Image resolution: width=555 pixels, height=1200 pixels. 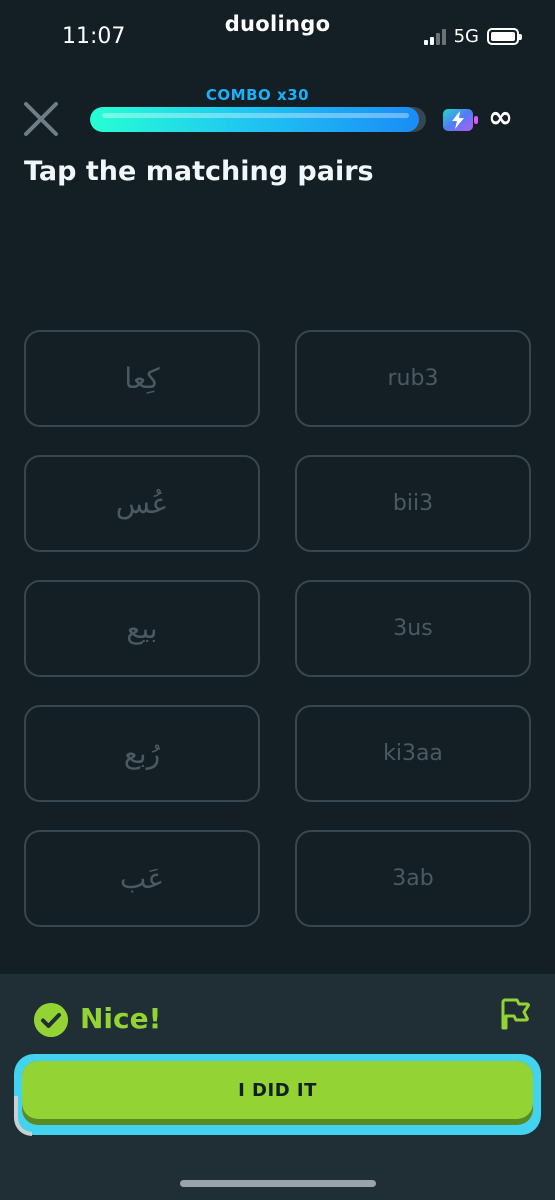 What do you see at coordinates (199, 171) in the screenshot?
I see `prompt-title: Tap the matching pairs` at bounding box center [199, 171].